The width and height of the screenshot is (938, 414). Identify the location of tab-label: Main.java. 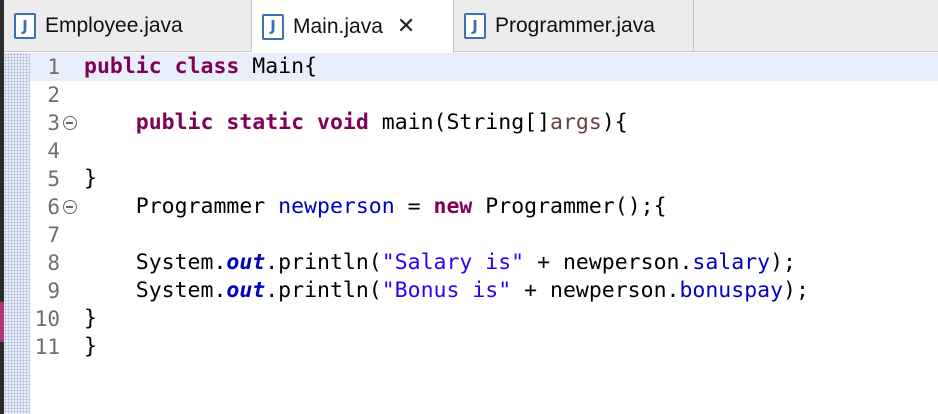
(338, 26).